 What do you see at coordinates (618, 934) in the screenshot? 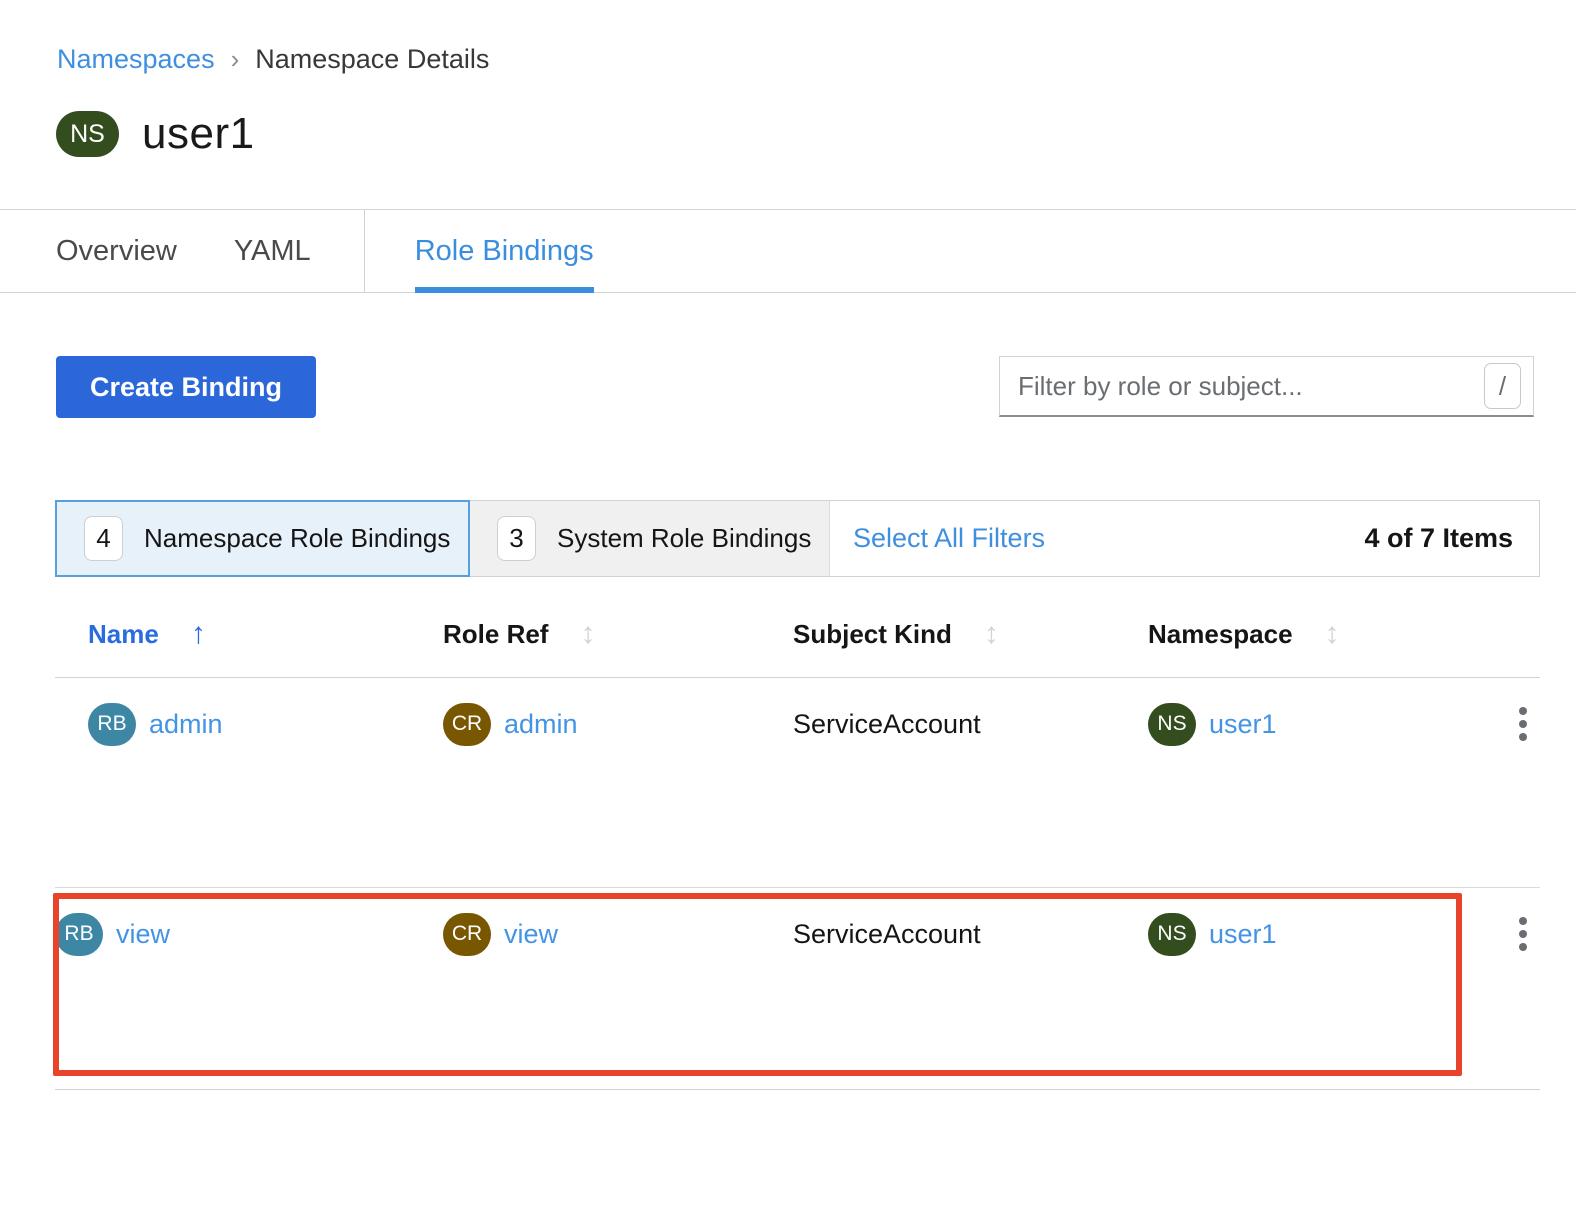
I see `cell-role-ref: CR view` at bounding box center [618, 934].